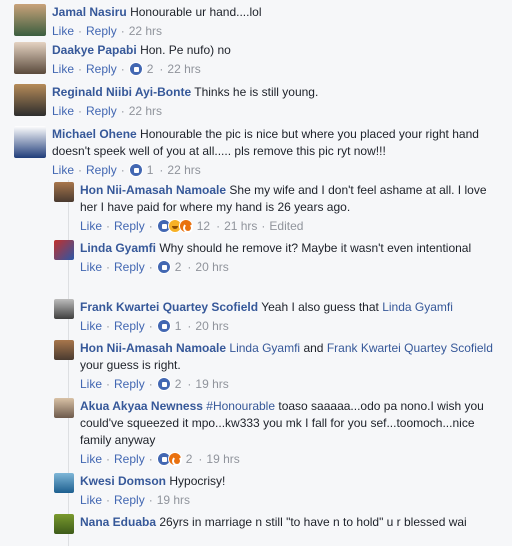 The width and height of the screenshot is (512, 546). I want to click on reply-actions: Like · Reply · 2 · 20 hrs, so click(154, 267).